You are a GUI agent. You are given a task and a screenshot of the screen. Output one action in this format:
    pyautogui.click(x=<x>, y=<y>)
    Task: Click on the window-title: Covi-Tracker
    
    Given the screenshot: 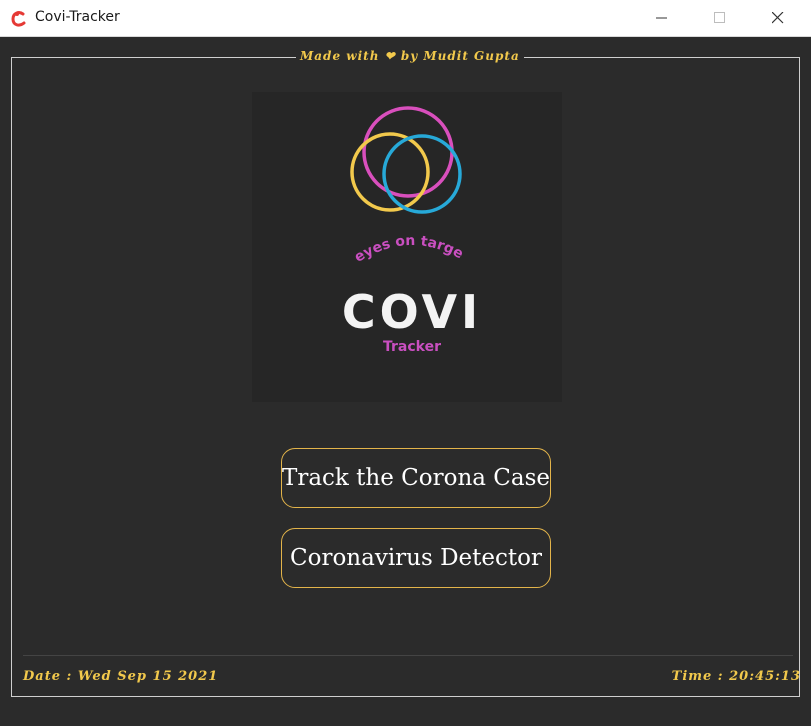 What is the action you would take?
    pyautogui.click(x=77, y=17)
    